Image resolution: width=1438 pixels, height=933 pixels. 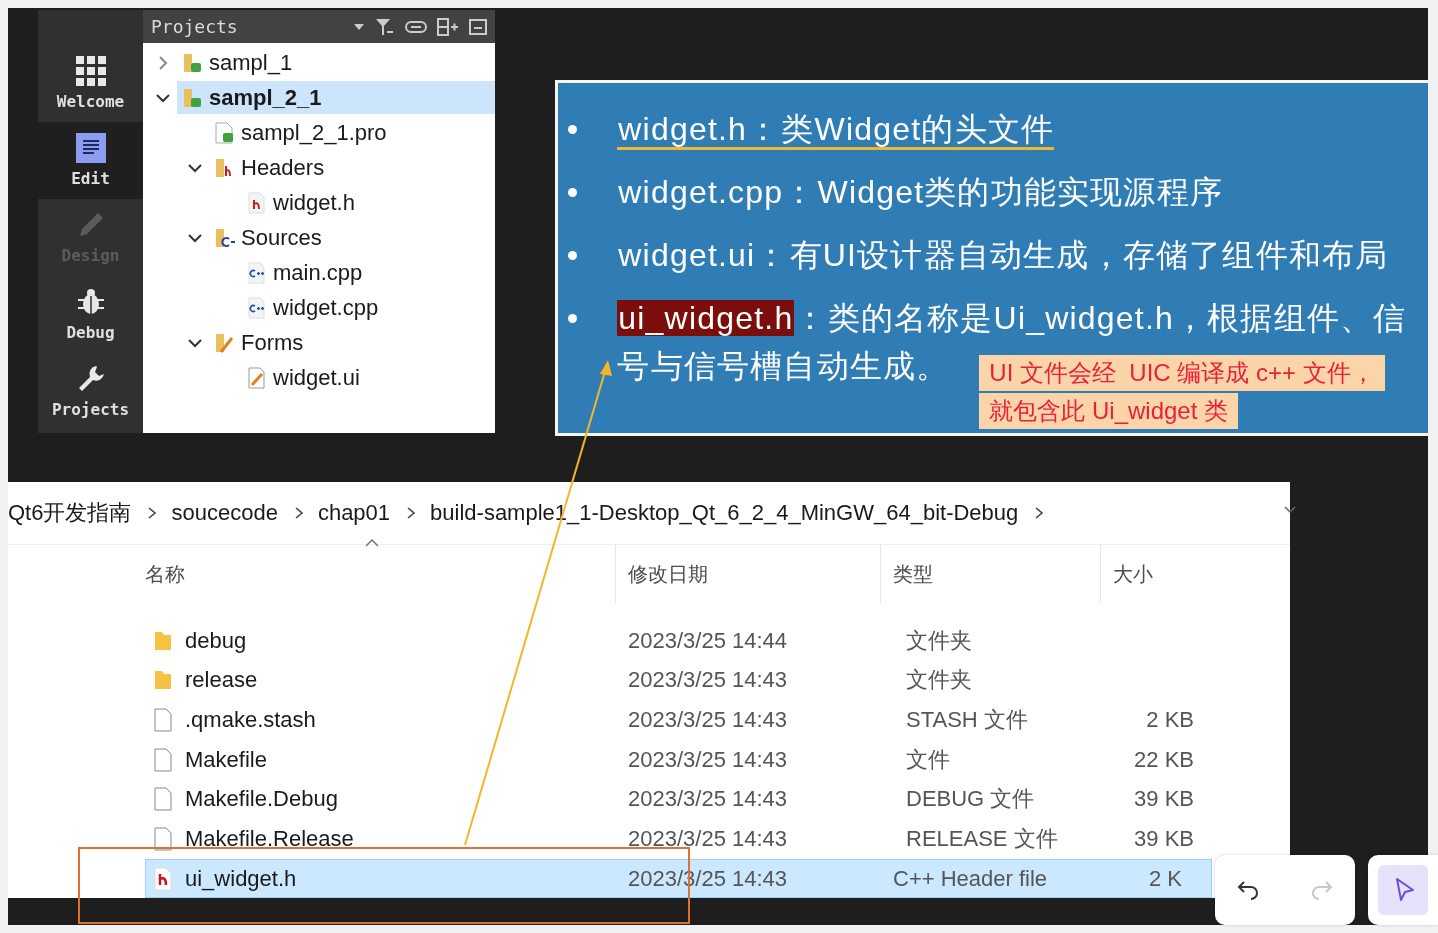 What do you see at coordinates (368, 202) in the screenshot?
I see `tree-item: widget.h` at bounding box center [368, 202].